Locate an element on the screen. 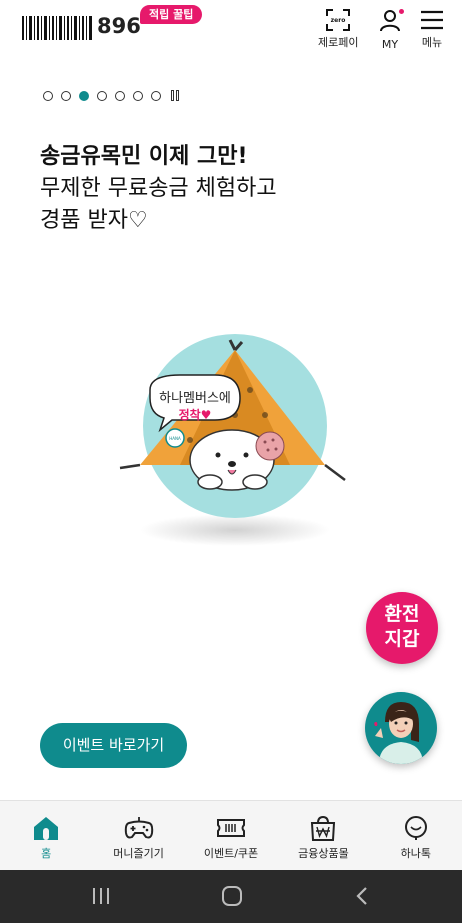 The width and height of the screenshot is (462, 923). nav-item-home: 홈 is located at coordinates (46, 835).